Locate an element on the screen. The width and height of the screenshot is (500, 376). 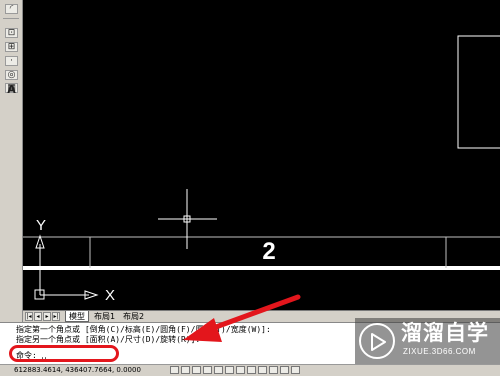
watermark-subtitle: ZIXUE.3D66.COM is located at coordinates (439, 351).